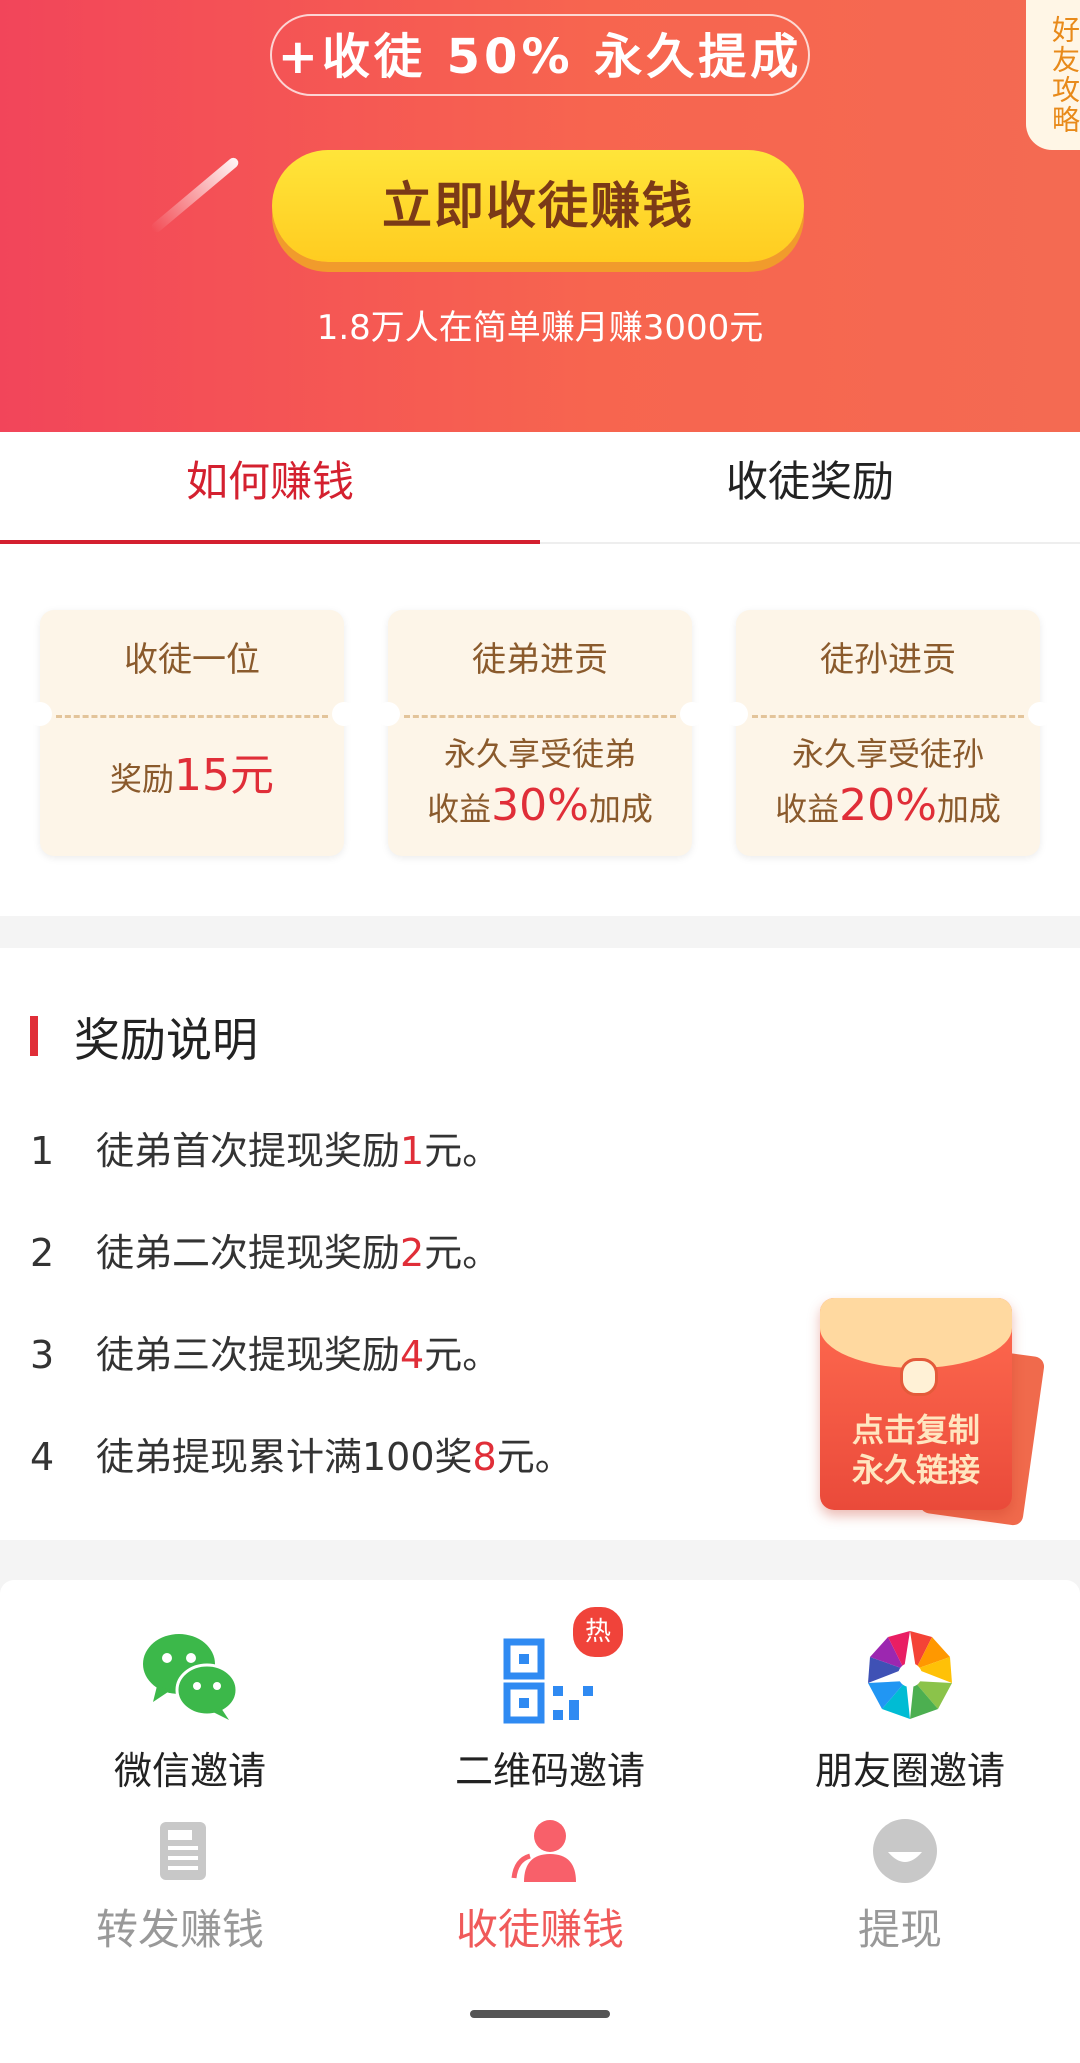 This screenshot has width=1080, height=2063. I want to click on meteor-decoration, so click(195, 195).